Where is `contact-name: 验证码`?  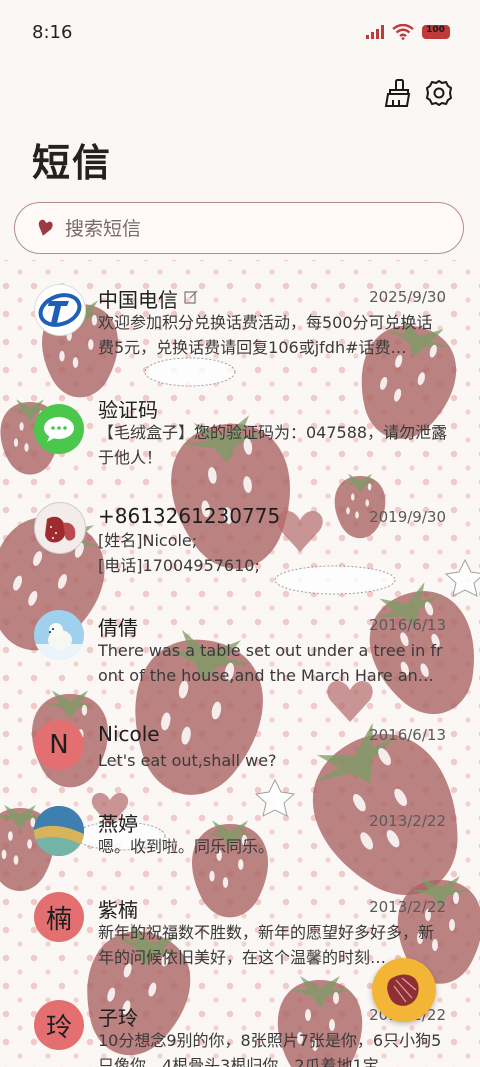
contact-name: 验证码 is located at coordinates (128, 410).